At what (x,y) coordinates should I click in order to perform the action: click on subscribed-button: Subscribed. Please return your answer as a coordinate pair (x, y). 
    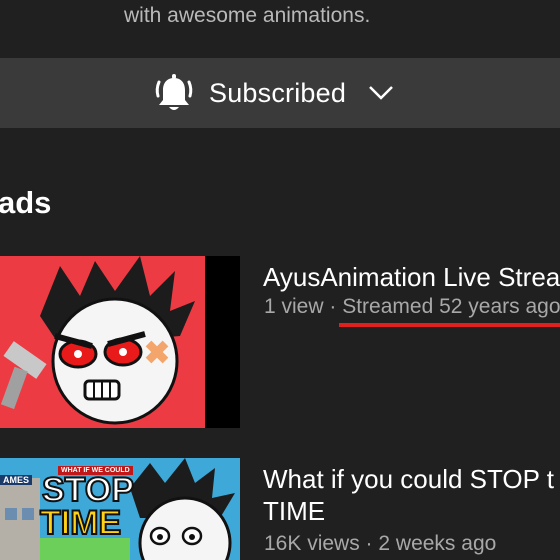
    Looking at the image, I should click on (274, 93).